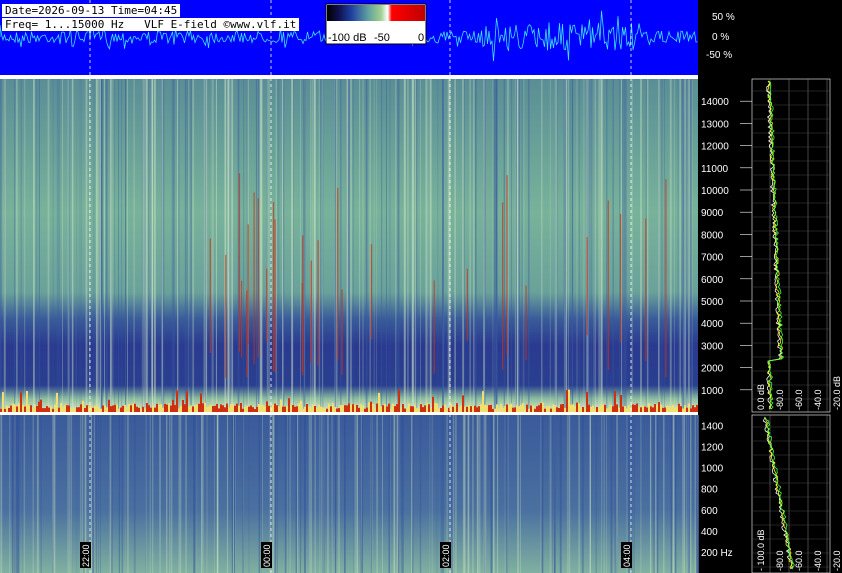 This screenshot has height=573, width=842. Describe the element at coordinates (799, 399) in the screenshot. I see `profile-tick: -60.0` at that location.